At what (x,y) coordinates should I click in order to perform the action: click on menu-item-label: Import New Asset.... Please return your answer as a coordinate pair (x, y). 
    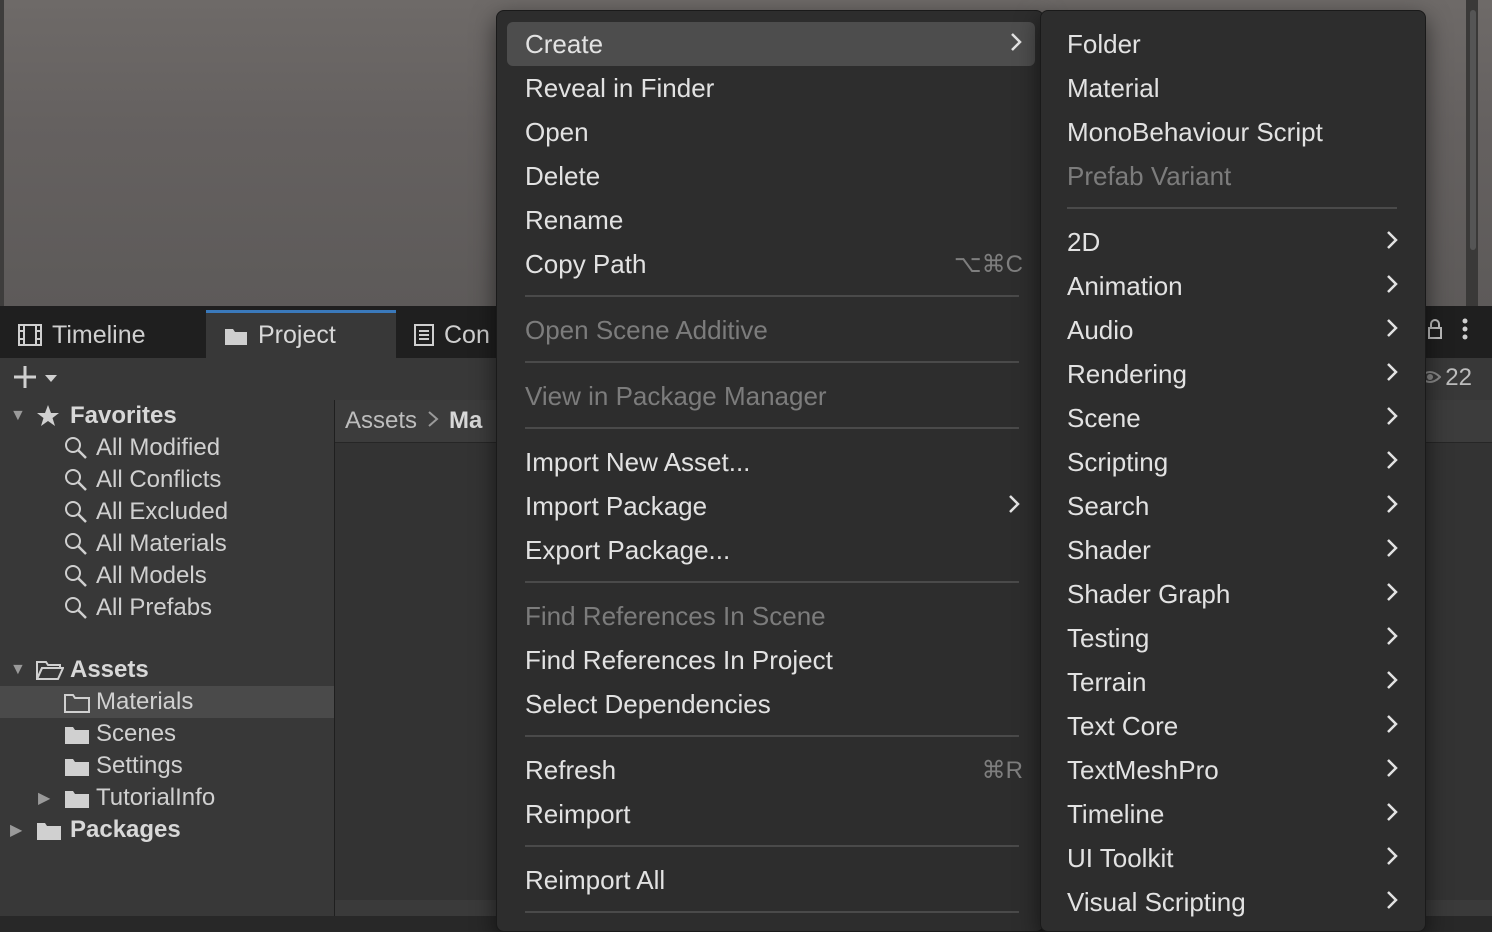
    Looking at the image, I should click on (638, 461).